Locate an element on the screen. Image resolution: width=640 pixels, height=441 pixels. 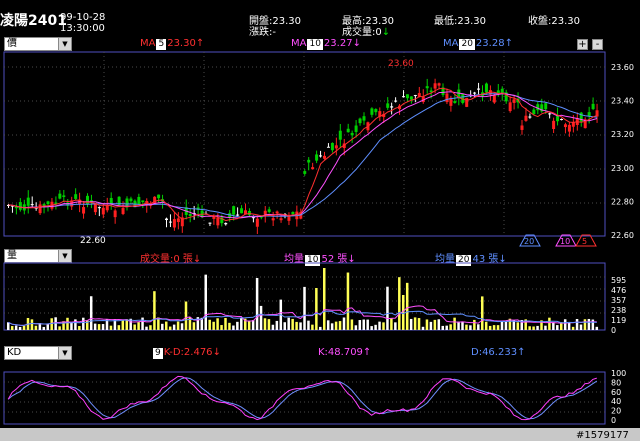
axis-tick-label: 60 is located at coordinates (616, 392).